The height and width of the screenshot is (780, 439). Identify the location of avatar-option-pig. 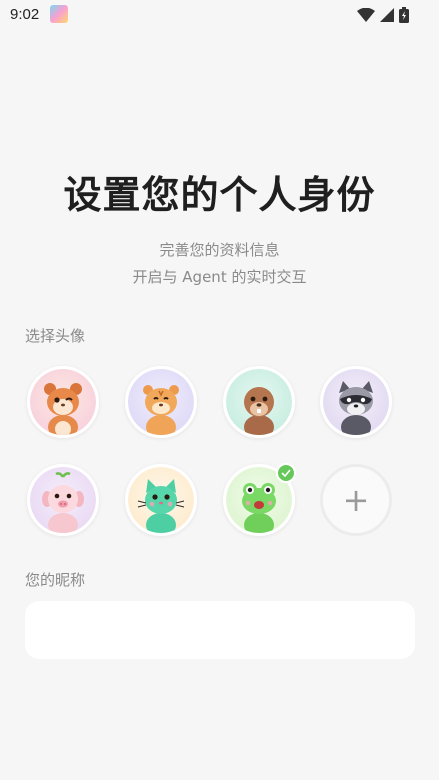
(63, 500).